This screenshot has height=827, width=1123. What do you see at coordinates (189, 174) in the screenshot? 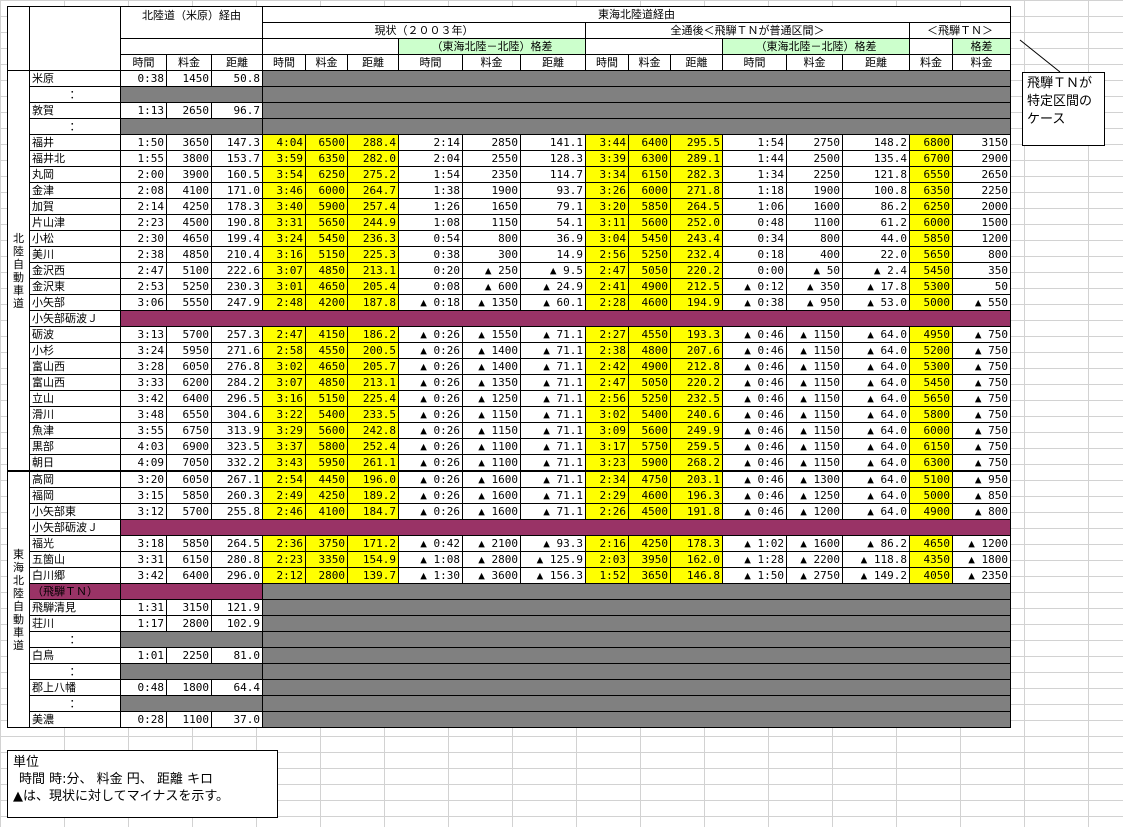
I see `hokuriku-fare: 3900` at bounding box center [189, 174].